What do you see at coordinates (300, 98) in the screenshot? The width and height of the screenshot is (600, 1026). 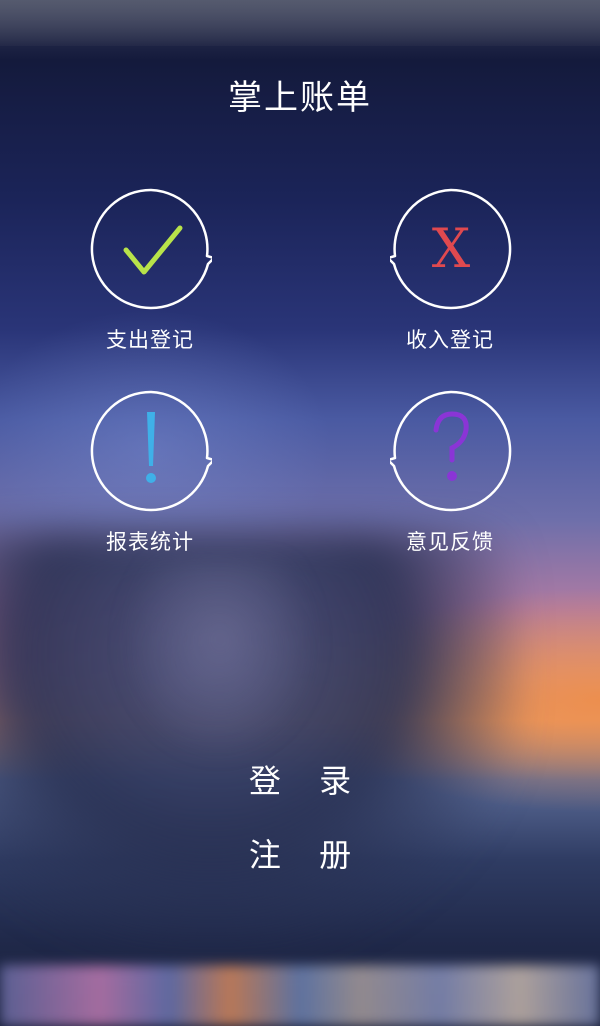 I see `page-title: 掌上账单` at bounding box center [300, 98].